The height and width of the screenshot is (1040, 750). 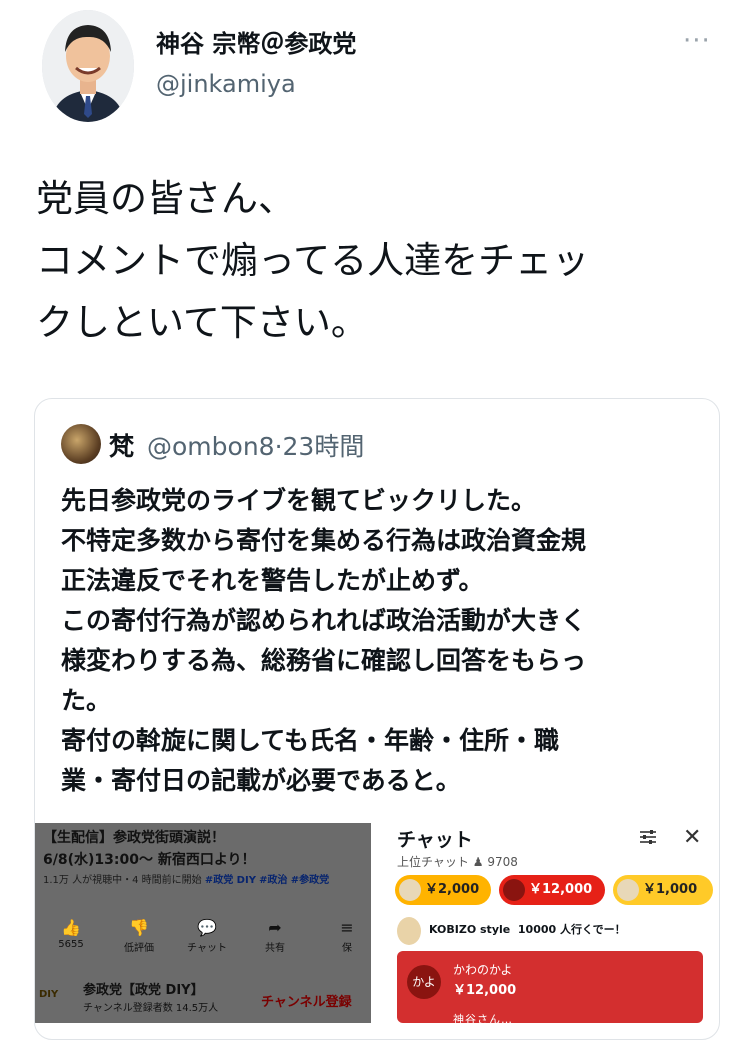 I want to click on chat-mode: 上位チャット, so click(x=433, y=862).